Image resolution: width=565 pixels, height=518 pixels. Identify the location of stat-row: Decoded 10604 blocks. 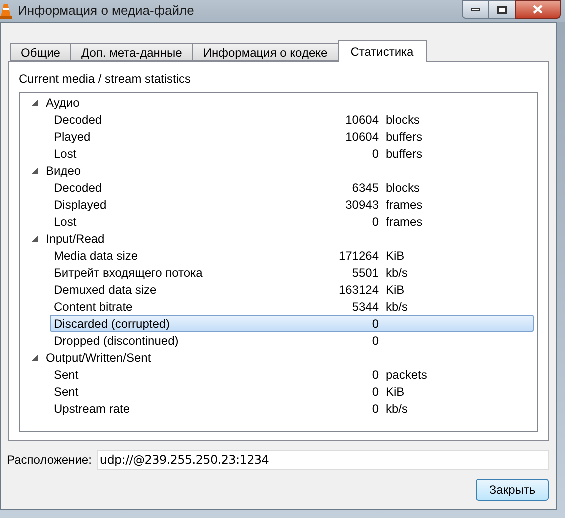
(292, 119).